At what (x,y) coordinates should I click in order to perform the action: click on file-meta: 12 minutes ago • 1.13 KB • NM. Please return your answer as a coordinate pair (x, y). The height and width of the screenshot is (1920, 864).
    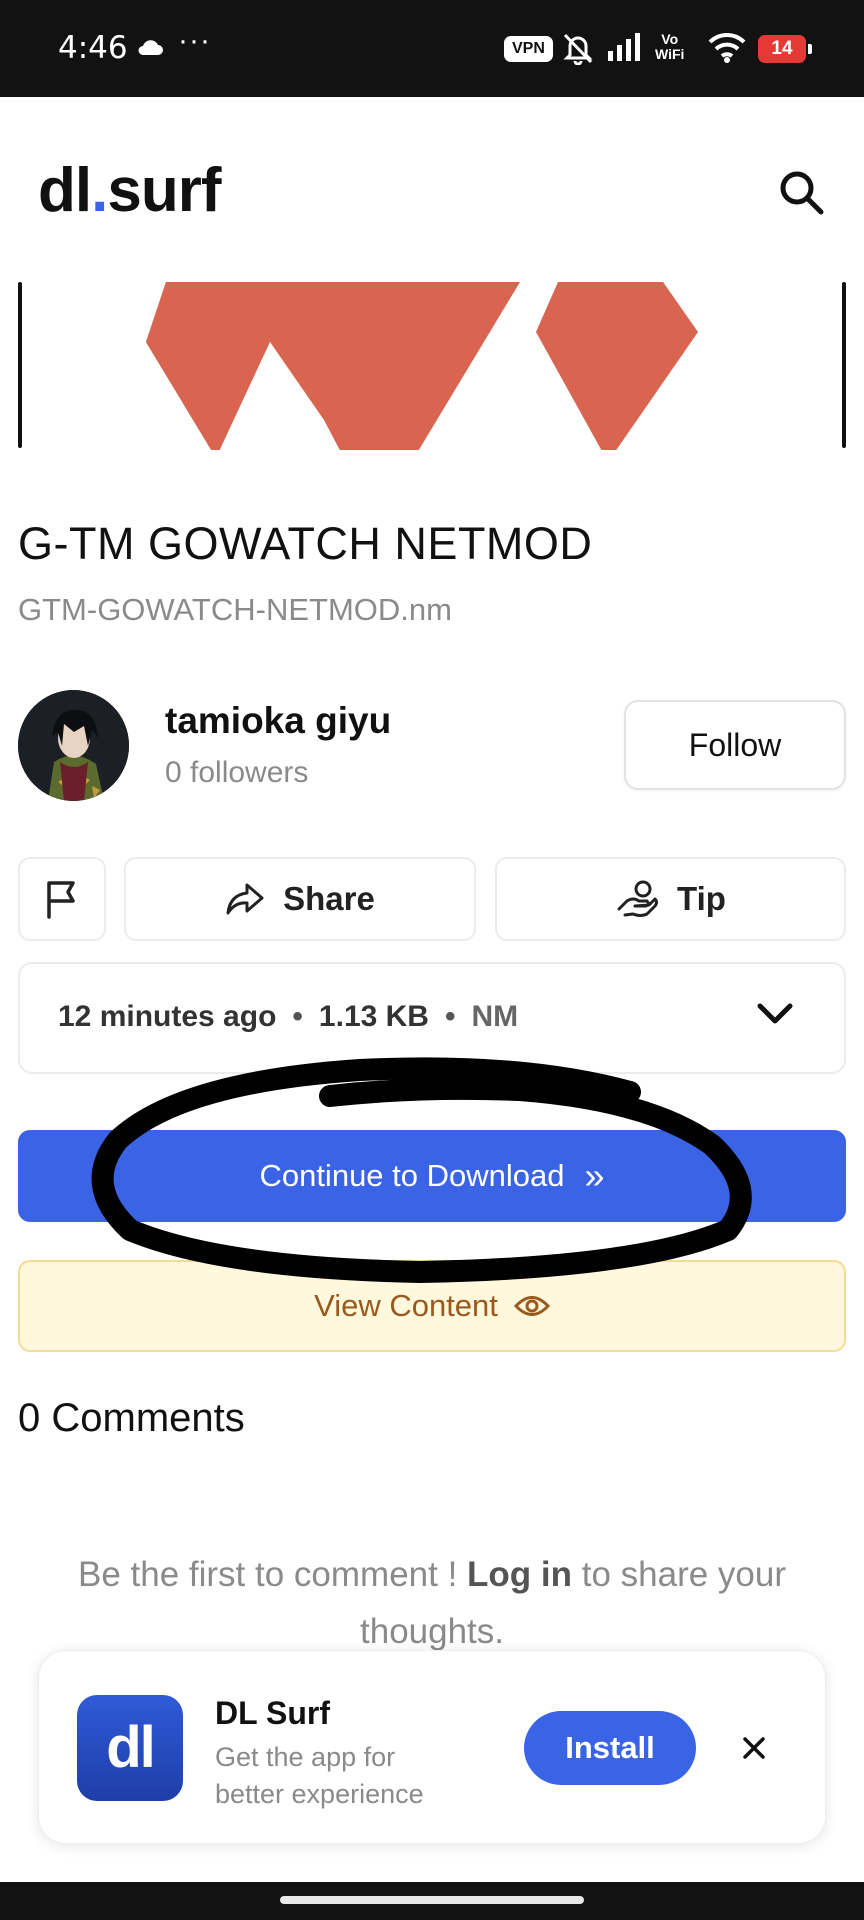
    Looking at the image, I should click on (288, 1017).